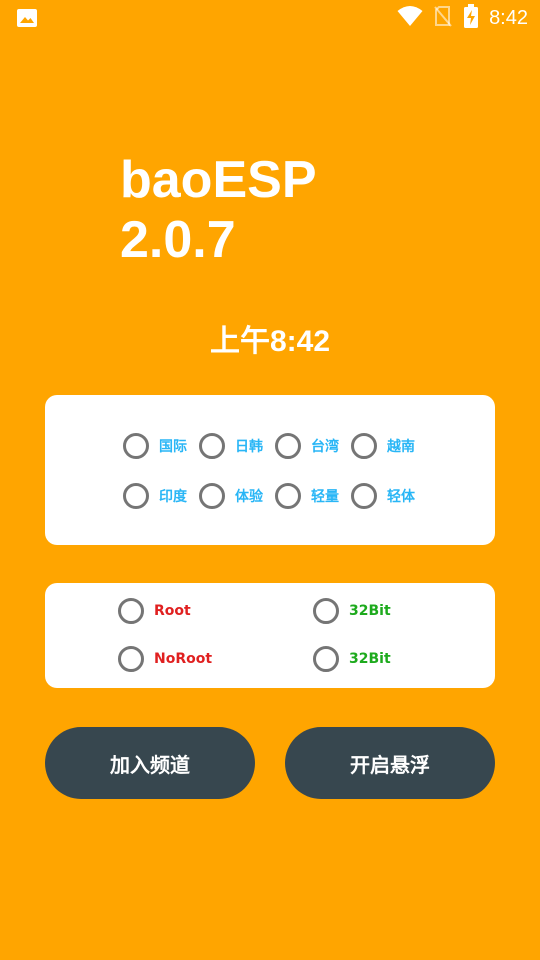 The width and height of the screenshot is (540, 960). I want to click on mode-card: Root 32Bit NoRoot 32Bit, so click(270, 635).